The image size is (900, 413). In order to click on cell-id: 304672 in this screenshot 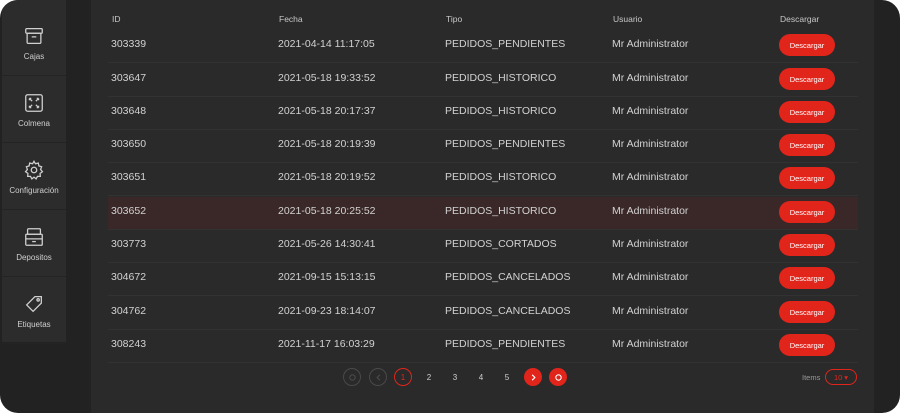, I will do `click(129, 277)`.